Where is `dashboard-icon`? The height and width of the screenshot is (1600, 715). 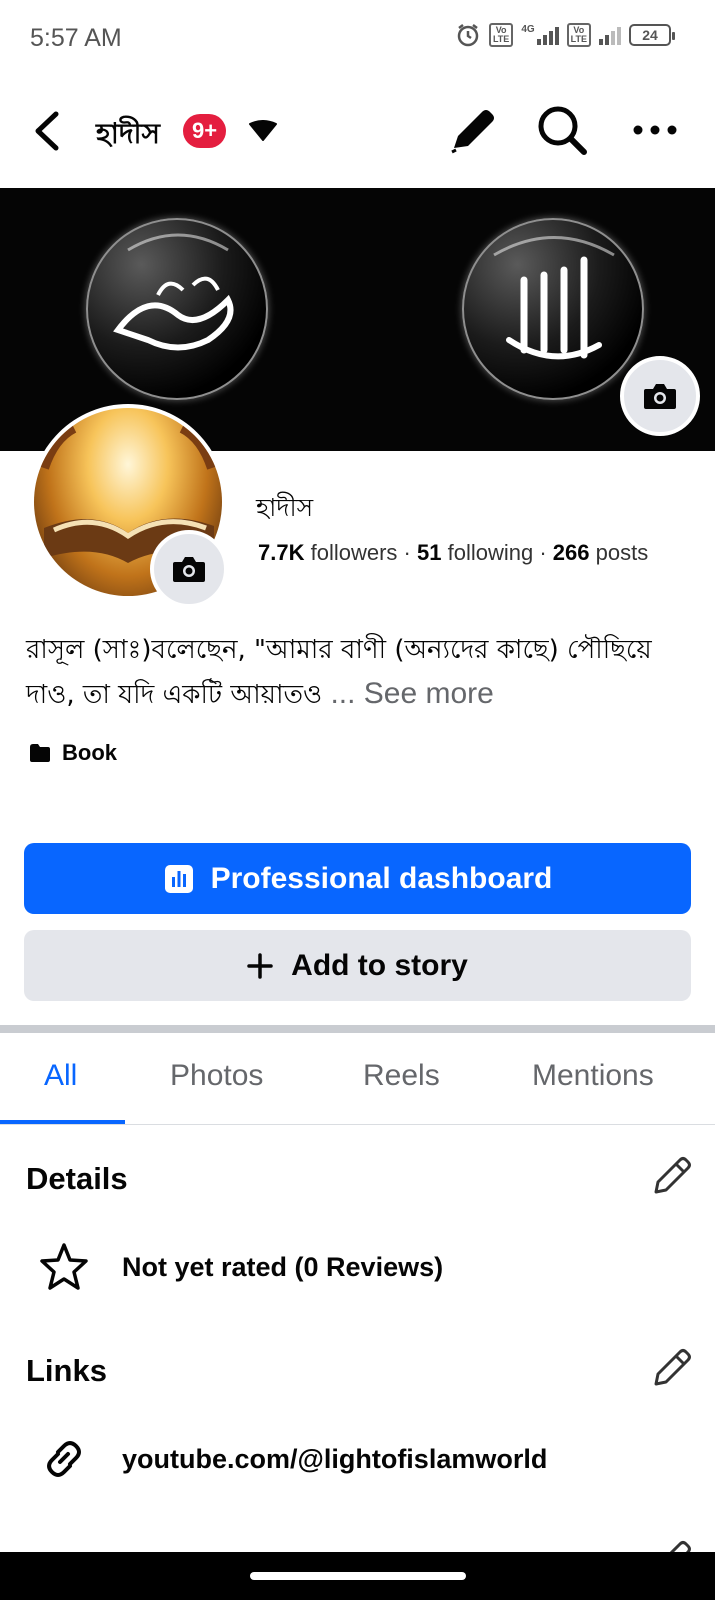 dashboard-icon is located at coordinates (178, 878).